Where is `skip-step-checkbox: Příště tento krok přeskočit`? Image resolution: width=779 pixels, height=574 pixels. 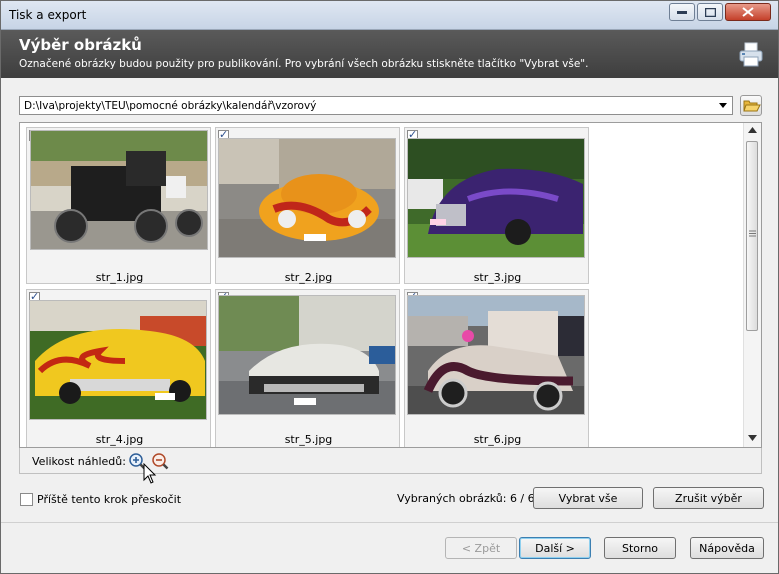
skip-step-checkbox: Příště tento krok přeskočit is located at coordinates (100, 499).